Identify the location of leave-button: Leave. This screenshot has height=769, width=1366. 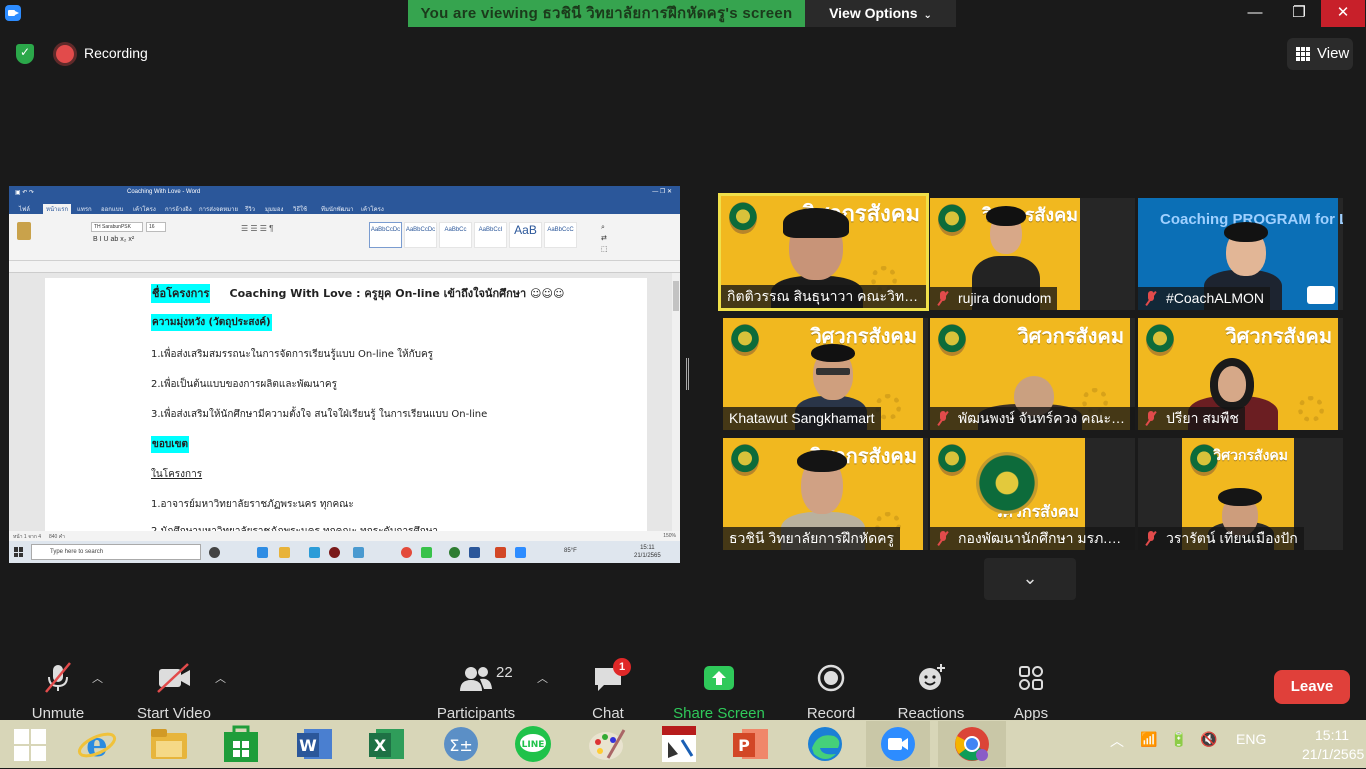
(1312, 687).